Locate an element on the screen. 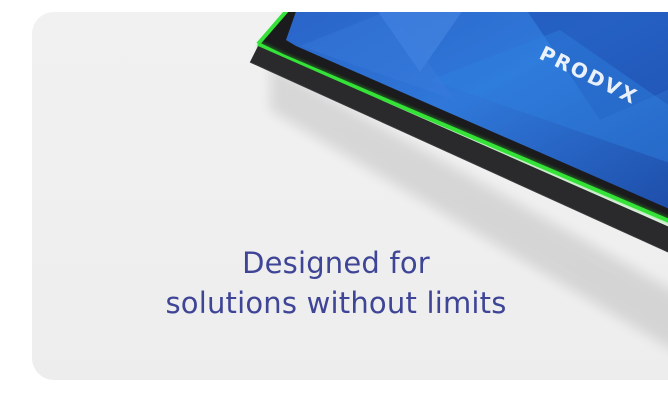 This screenshot has width=668, height=406. headline-line-1: Designed for is located at coordinates (336, 263).